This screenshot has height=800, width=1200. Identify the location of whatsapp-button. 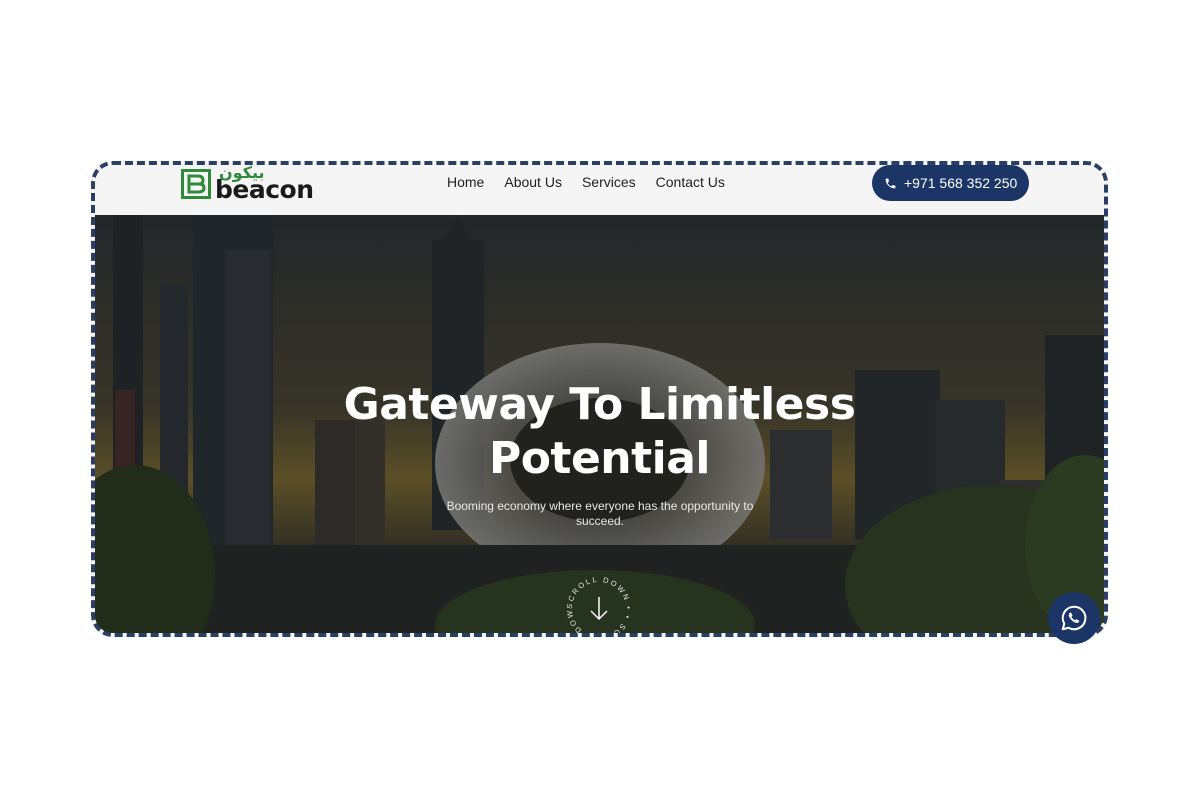
(1074, 618).